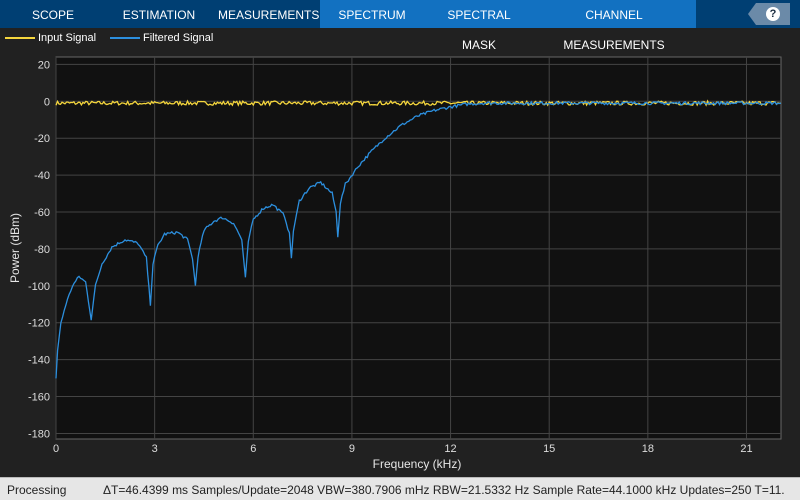  Describe the element at coordinates (37, 490) in the screenshot. I see `status-state: Processing` at that location.